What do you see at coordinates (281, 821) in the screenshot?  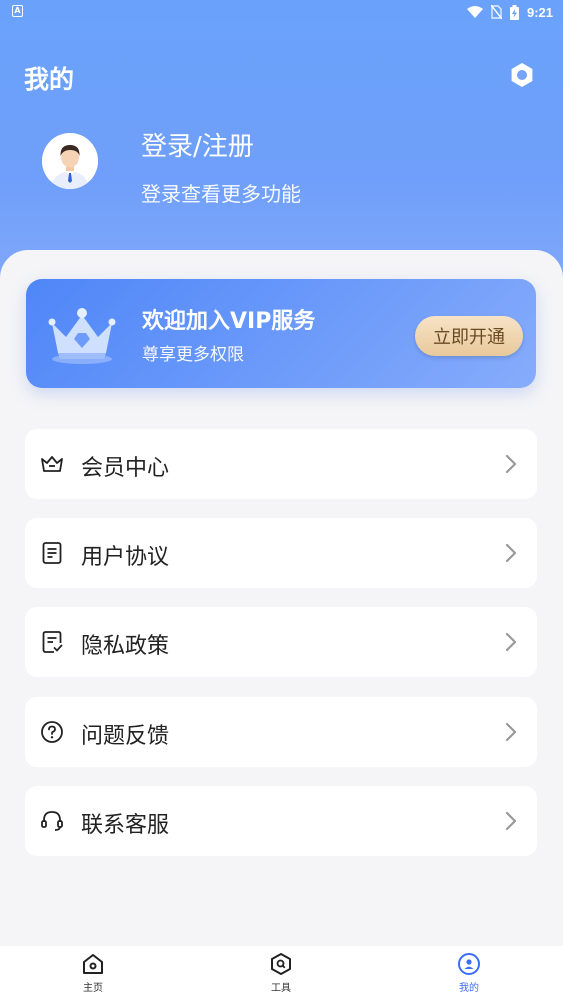 I see `menu-item-customer-service: 联系客服` at bounding box center [281, 821].